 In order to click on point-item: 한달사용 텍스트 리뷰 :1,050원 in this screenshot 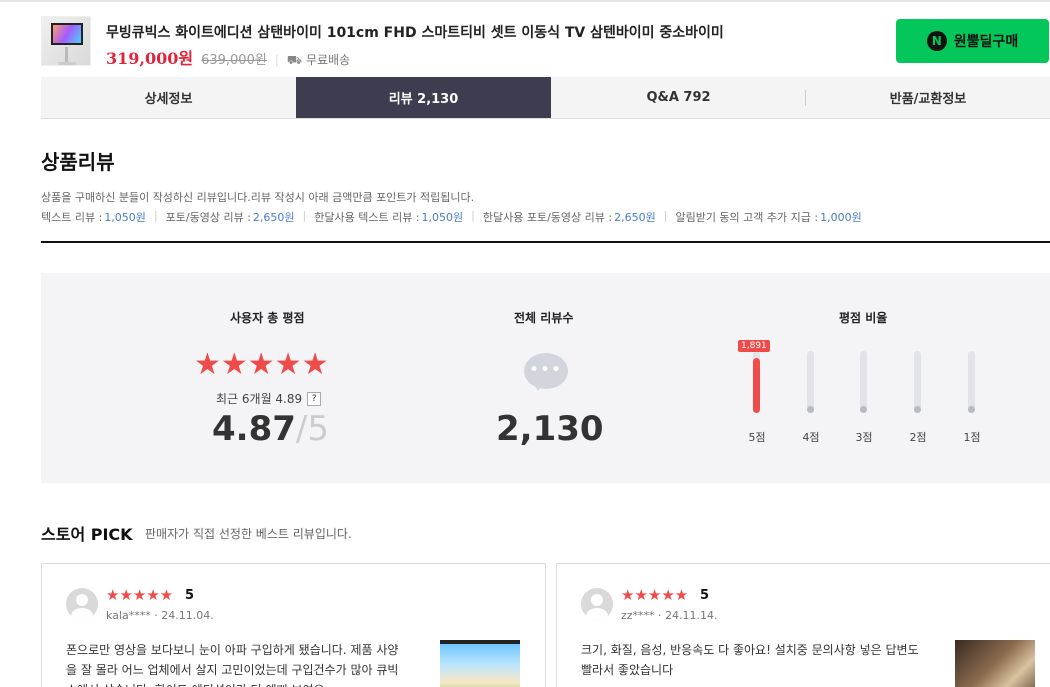, I will do `click(389, 217)`.